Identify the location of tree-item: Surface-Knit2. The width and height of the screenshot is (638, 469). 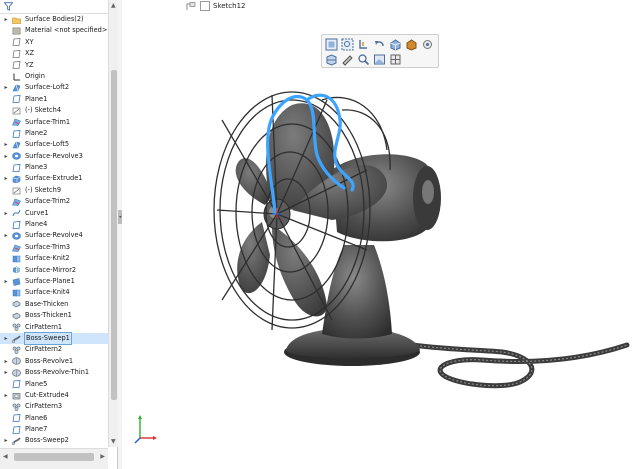
(54, 258).